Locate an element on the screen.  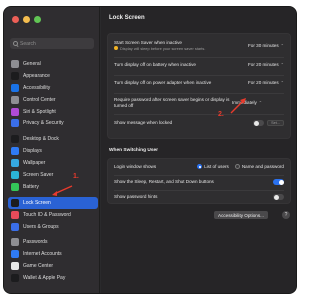
game-center-icon is located at coordinates (15, 266).